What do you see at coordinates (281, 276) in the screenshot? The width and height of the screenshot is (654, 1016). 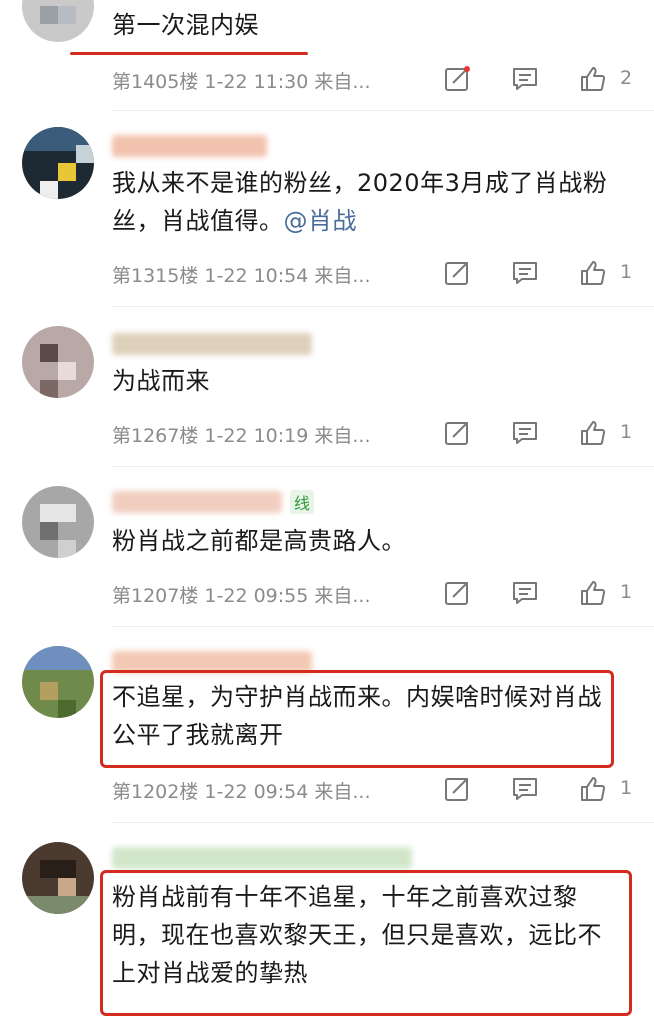 I see `comment-time: 10:54` at bounding box center [281, 276].